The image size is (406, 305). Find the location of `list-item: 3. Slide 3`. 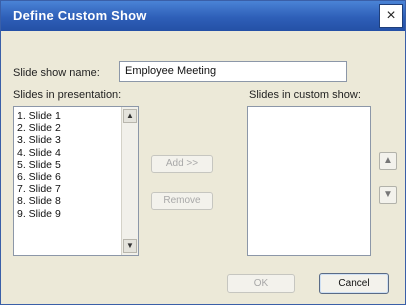

list-item: 3. Slide 3 is located at coordinates (68, 140).